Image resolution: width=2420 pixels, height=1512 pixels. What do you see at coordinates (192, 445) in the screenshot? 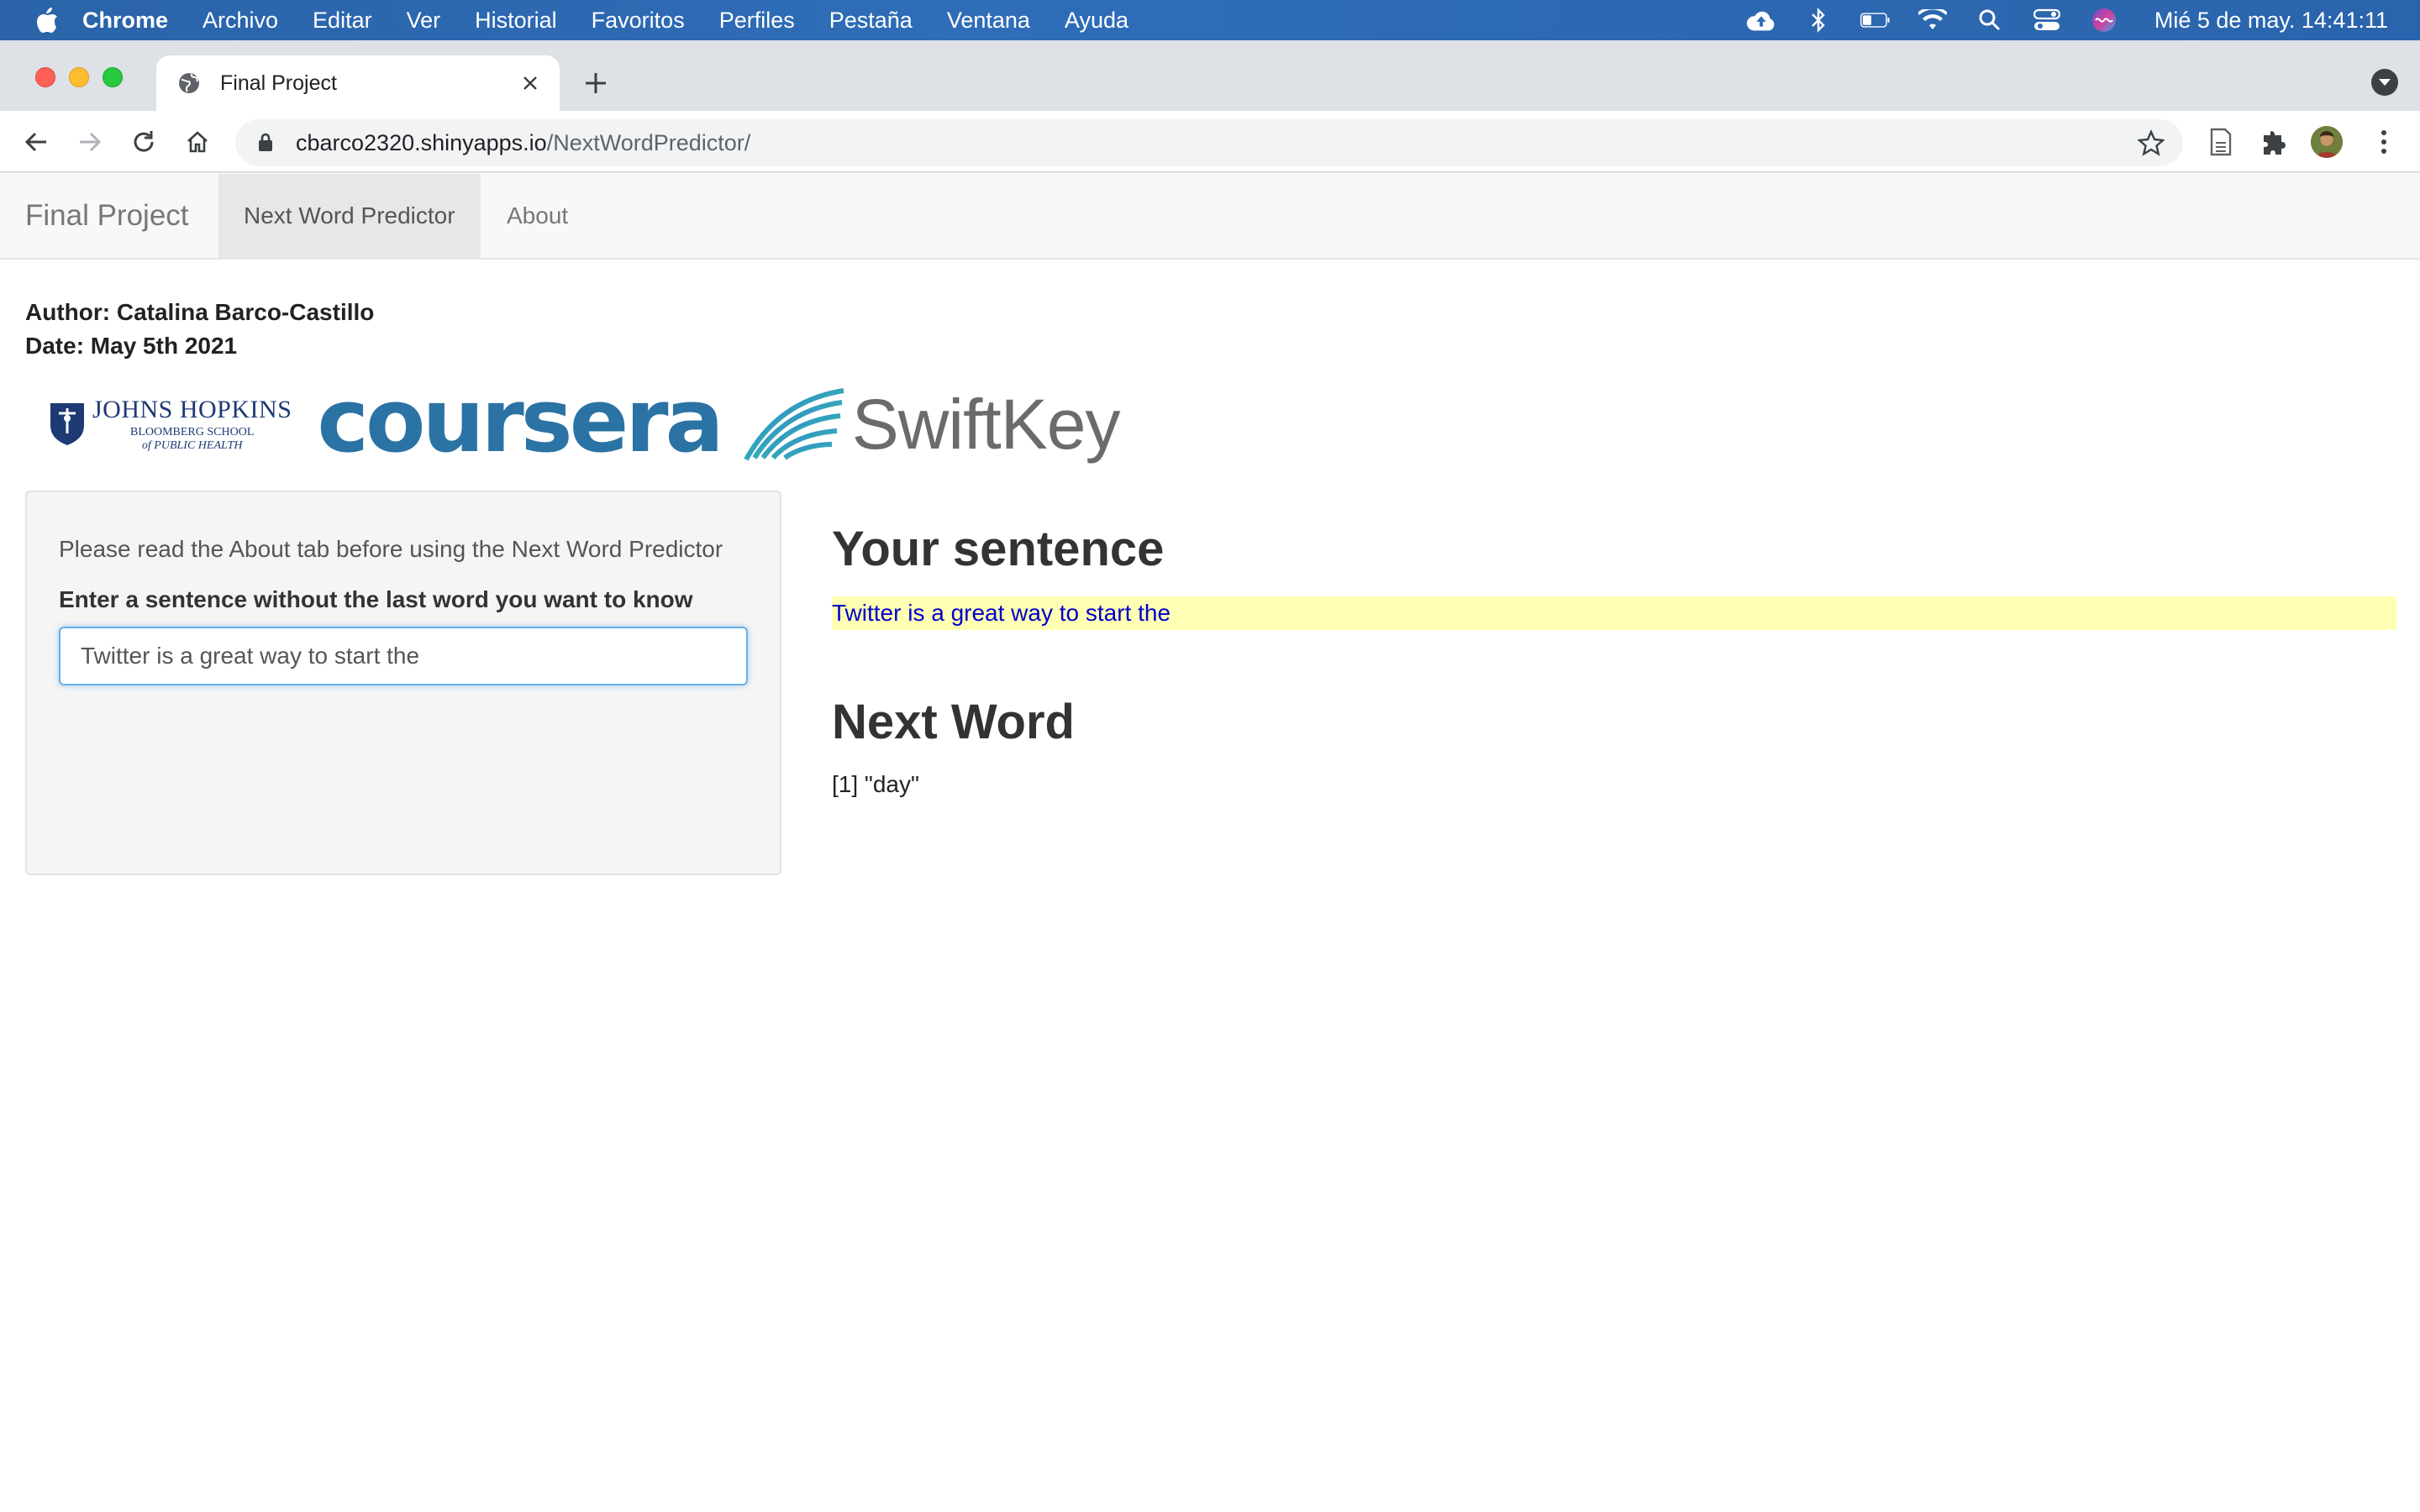
I see `jhu-school-sub: of PUBLIC HEALTH` at bounding box center [192, 445].